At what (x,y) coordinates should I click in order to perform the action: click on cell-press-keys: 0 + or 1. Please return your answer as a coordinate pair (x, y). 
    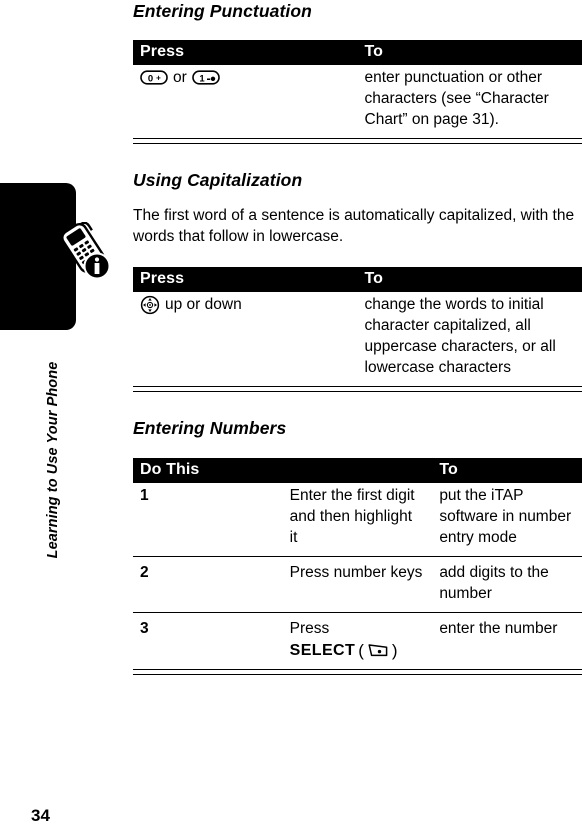
    Looking at the image, I should click on (245, 101).